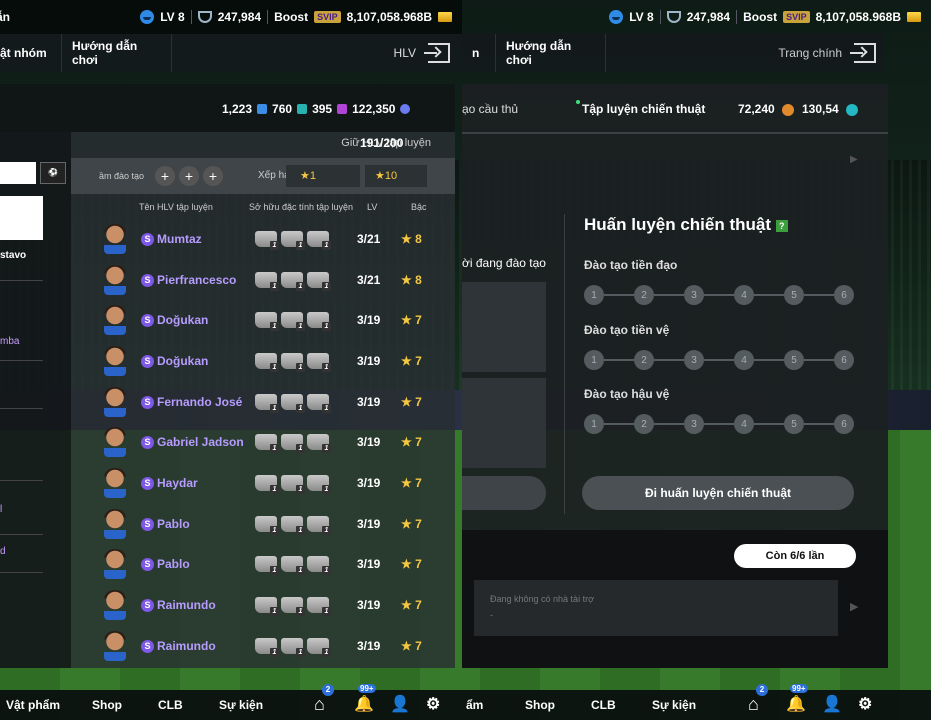  I want to click on chevron-right-icon: ▶, so click(854, 159).